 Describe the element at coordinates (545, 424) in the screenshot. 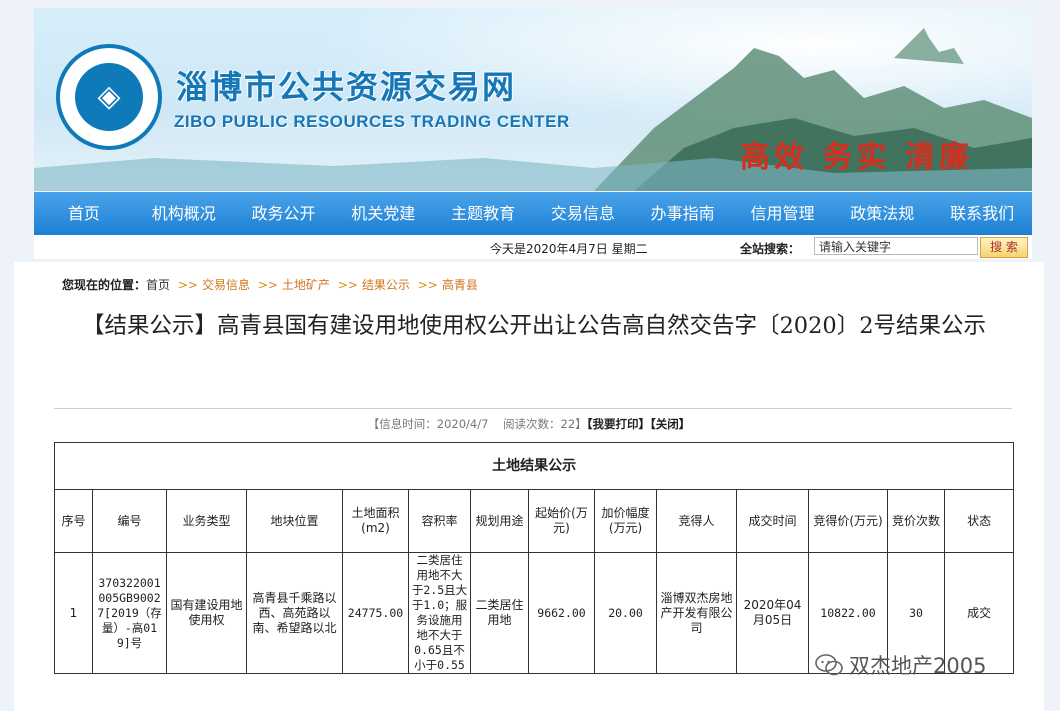

I see `read-count: 阅读次数：22】` at that location.